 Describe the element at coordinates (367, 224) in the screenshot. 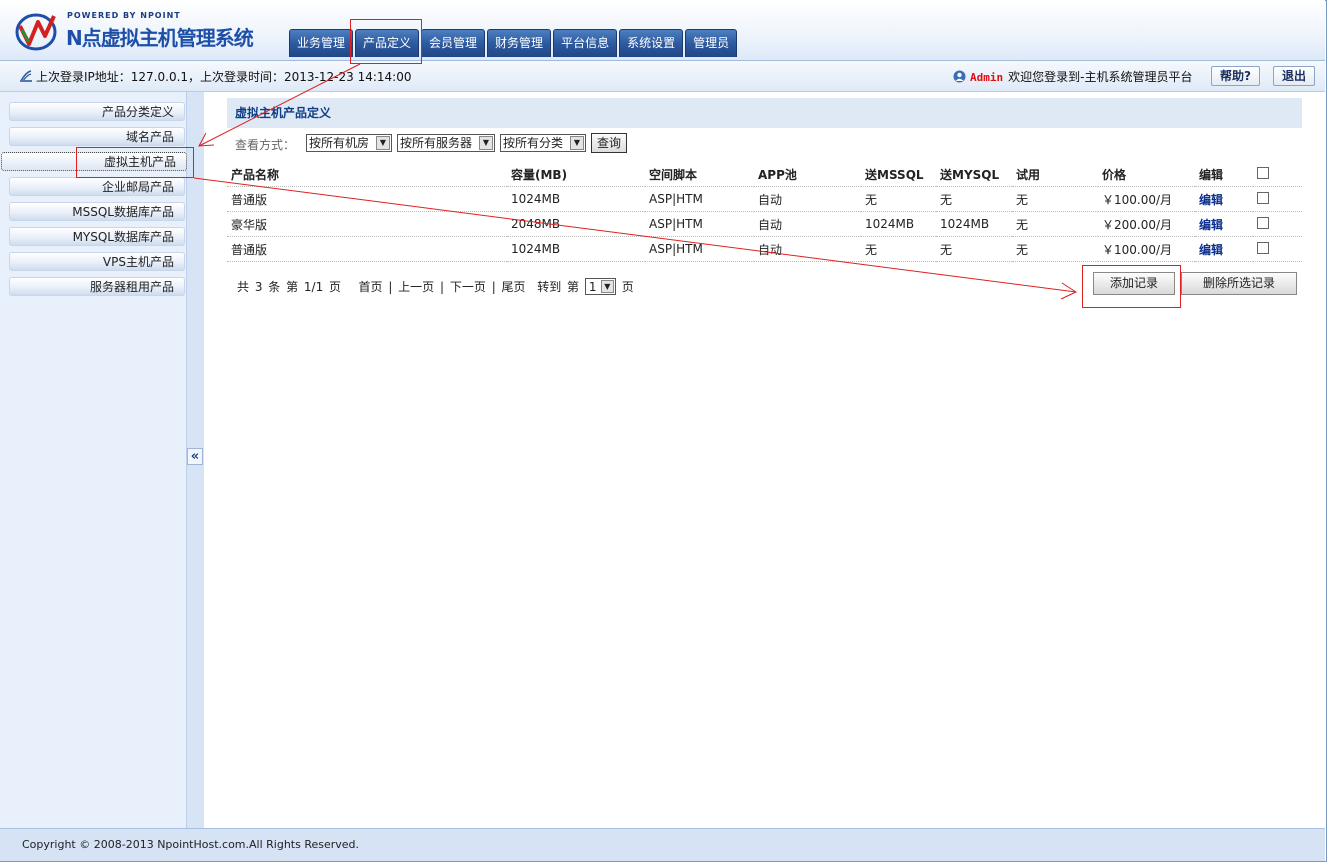

I see `product-name-cell: 豪华版` at that location.